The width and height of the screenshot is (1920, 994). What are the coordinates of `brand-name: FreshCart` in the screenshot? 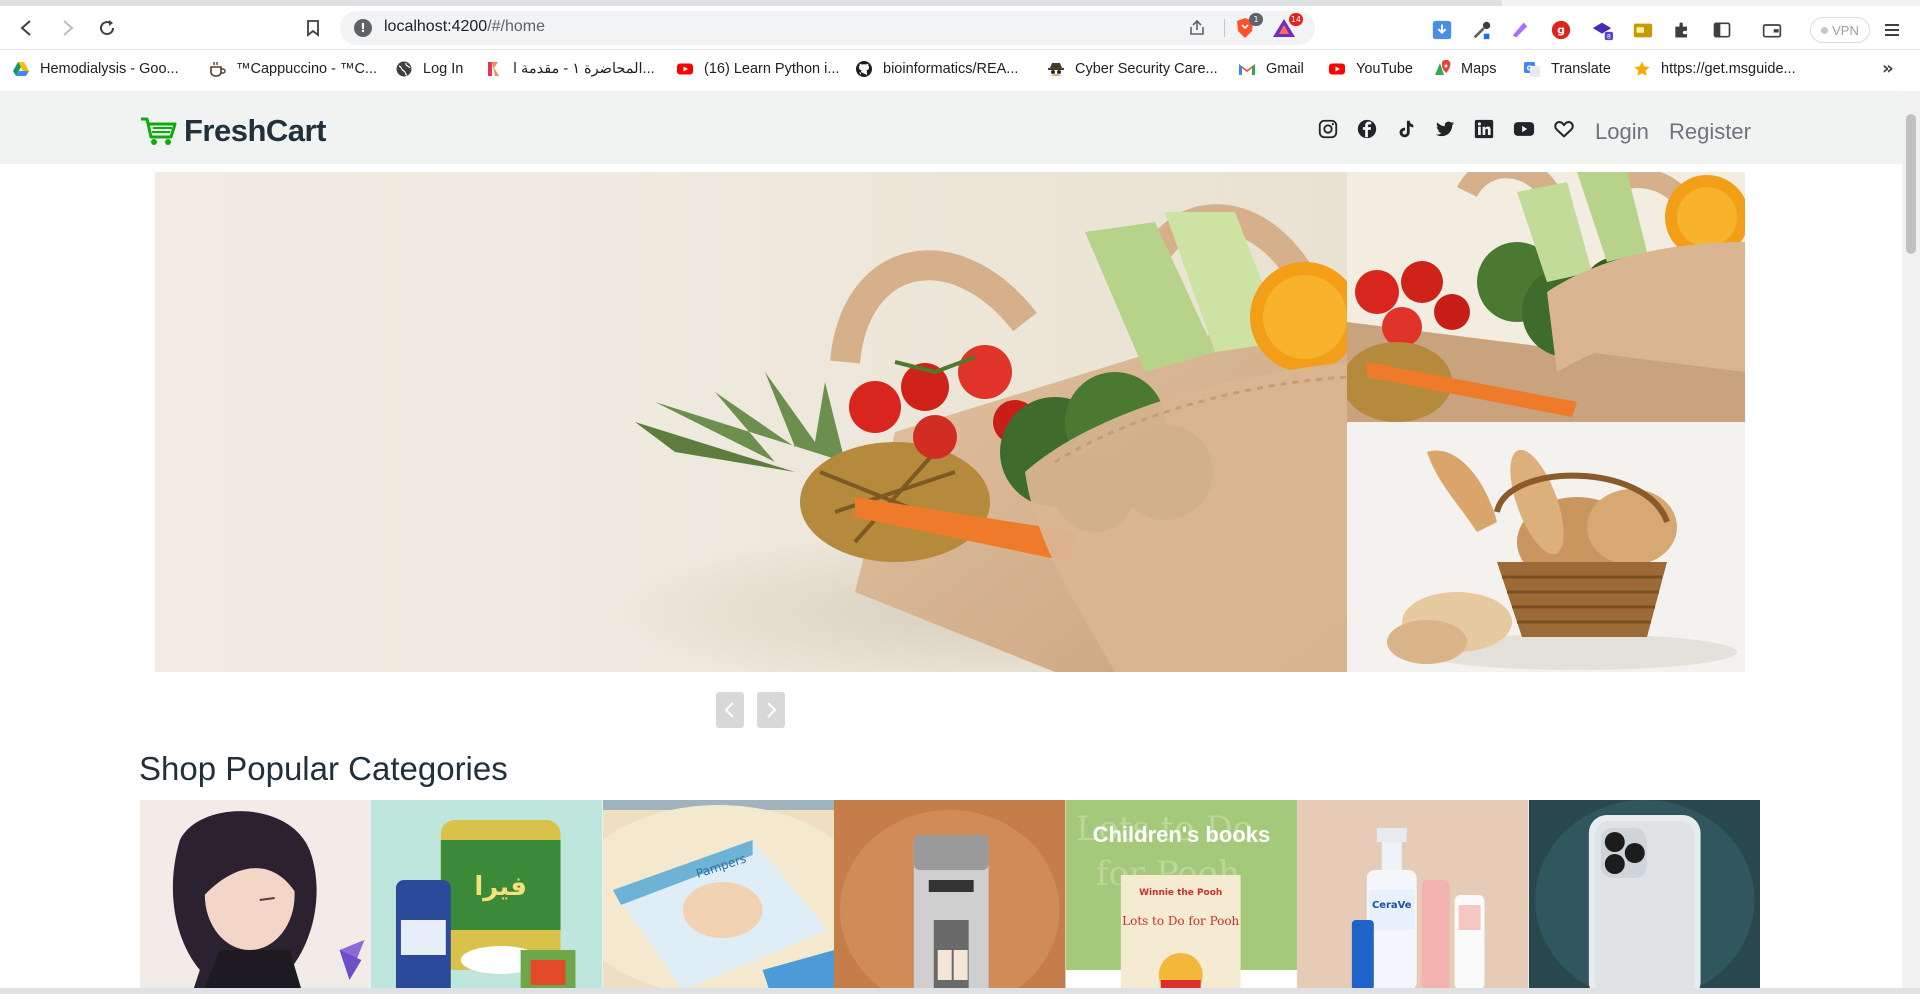 It's located at (255, 130).